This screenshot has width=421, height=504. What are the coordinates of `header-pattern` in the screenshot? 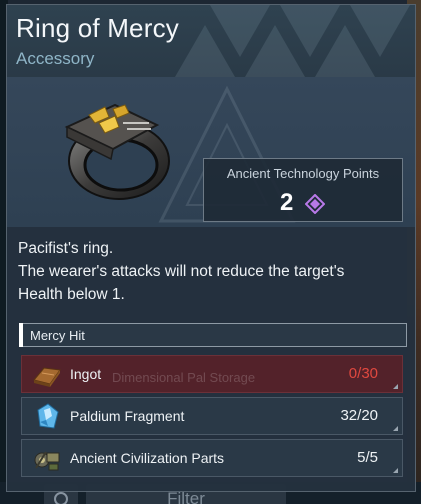 It's located at (292, 41).